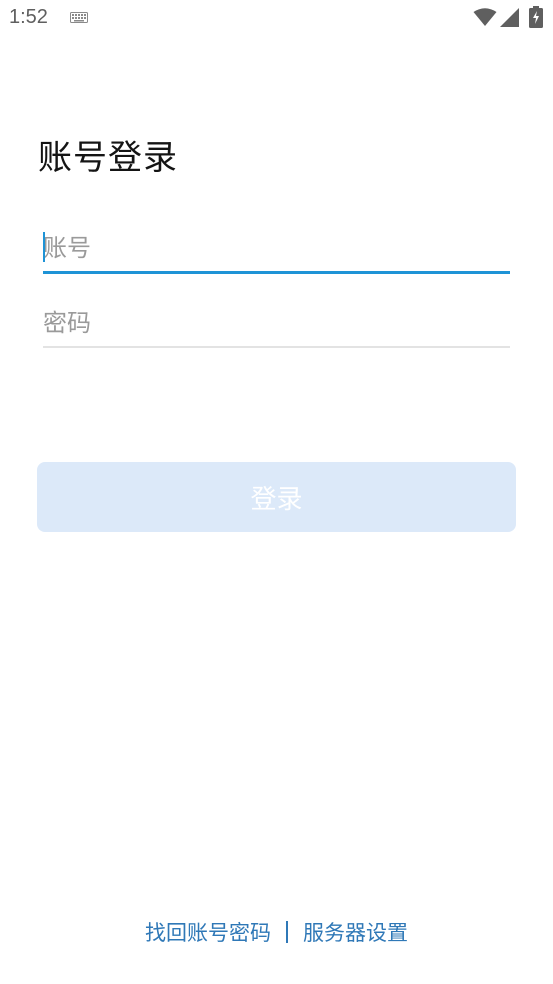 This screenshot has height=984, width=553. Describe the element at coordinates (276, 932) in the screenshot. I see `footer-links: 找回账号密码 服务器设置` at that location.